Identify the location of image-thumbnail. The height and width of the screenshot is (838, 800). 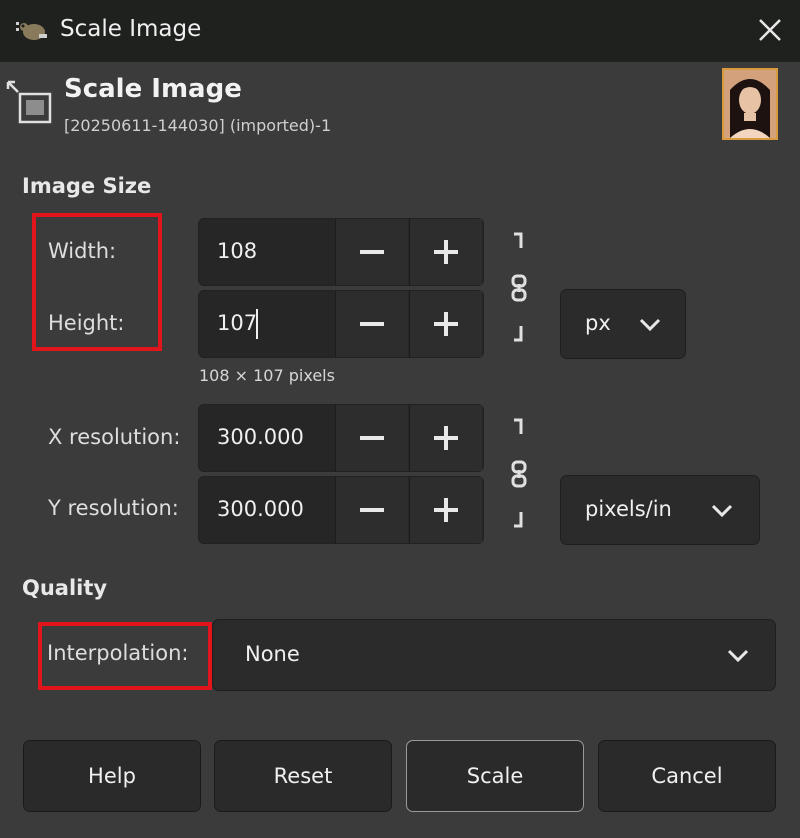
(750, 104).